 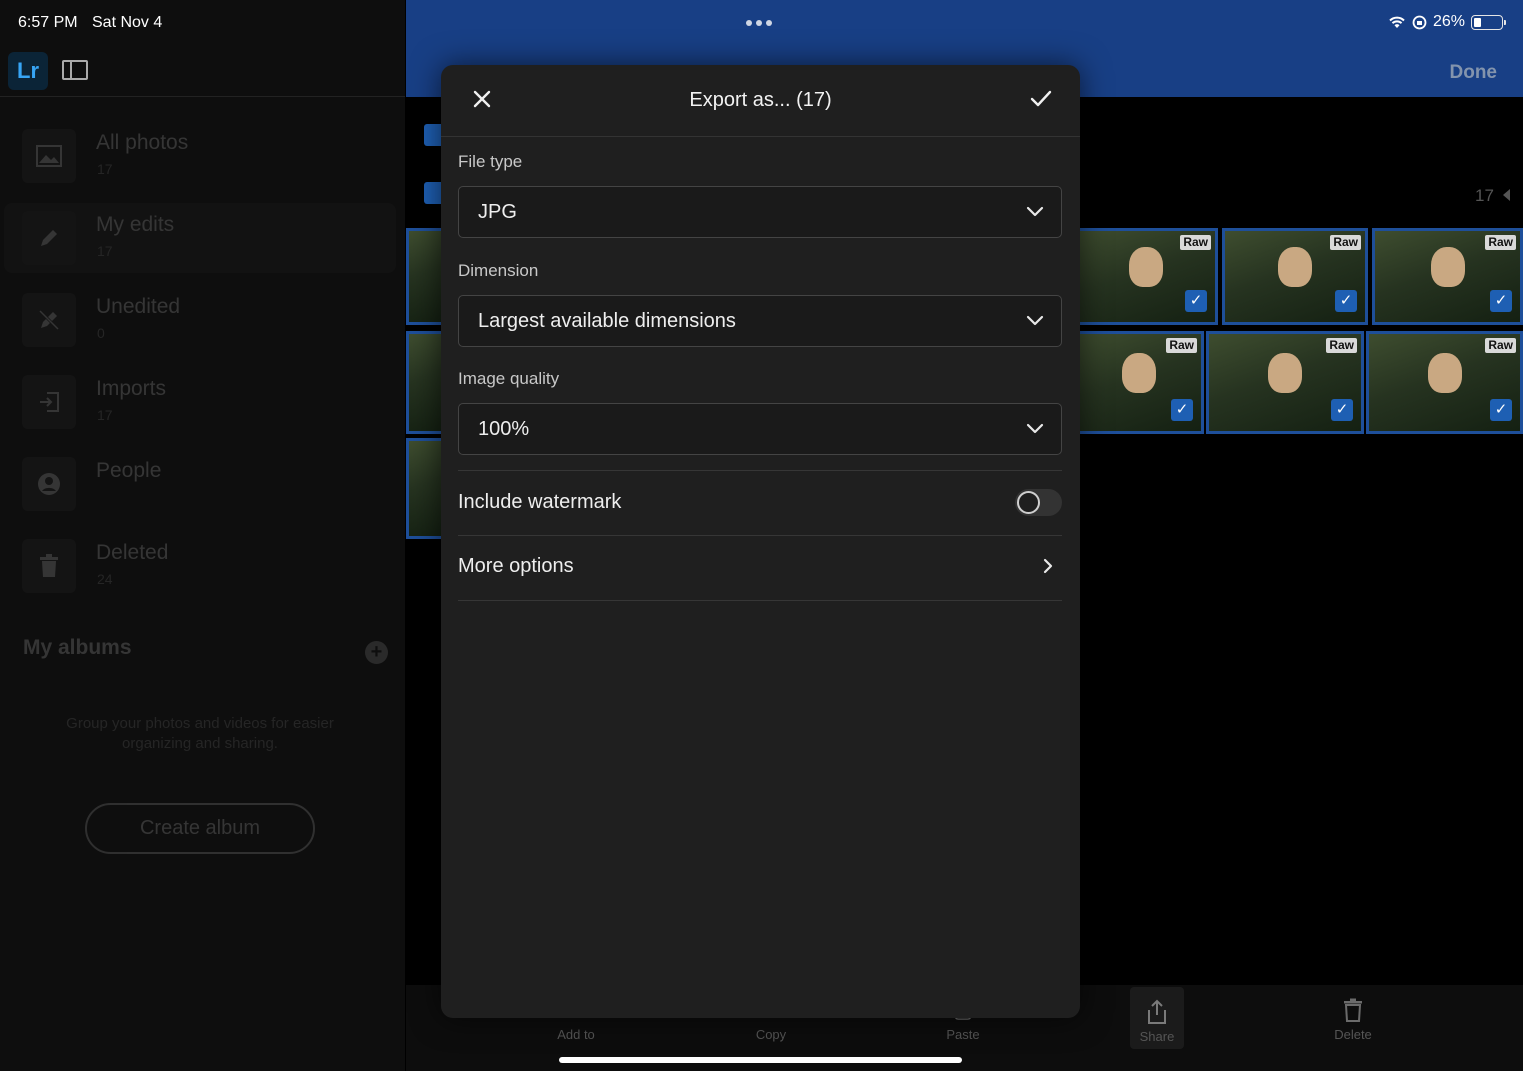 What do you see at coordinates (490, 161) in the screenshot?
I see `file-type-label: File type` at bounding box center [490, 161].